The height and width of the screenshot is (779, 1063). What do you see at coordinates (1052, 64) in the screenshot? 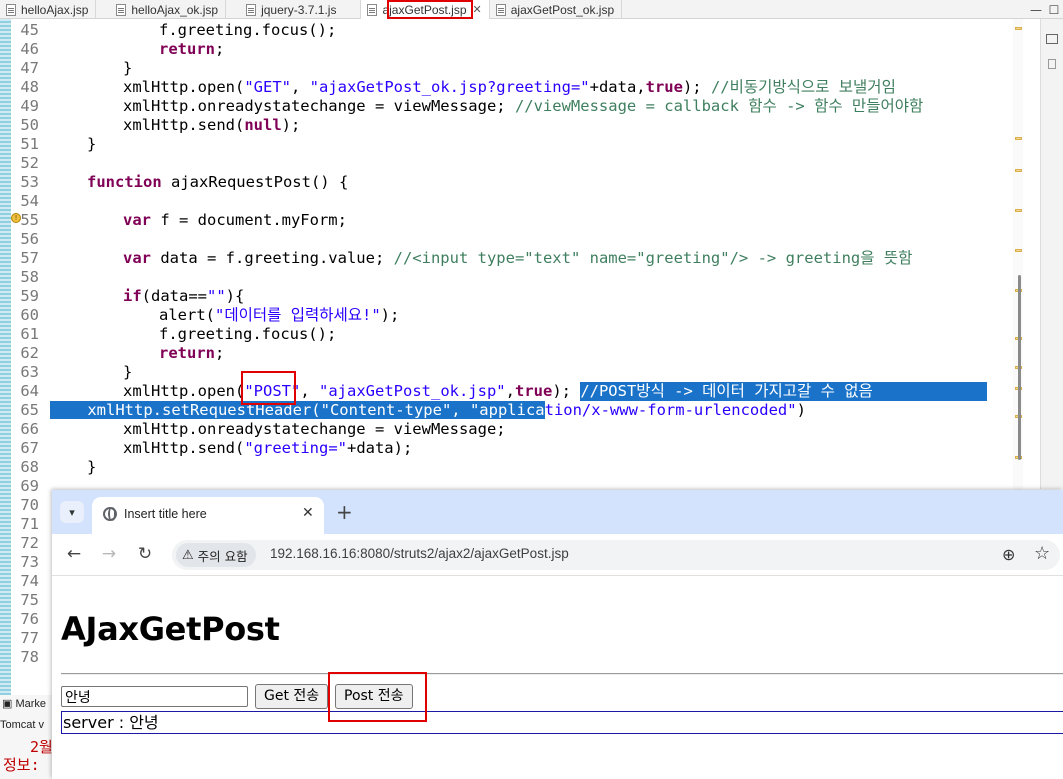
I see `panel-icon` at bounding box center [1052, 64].